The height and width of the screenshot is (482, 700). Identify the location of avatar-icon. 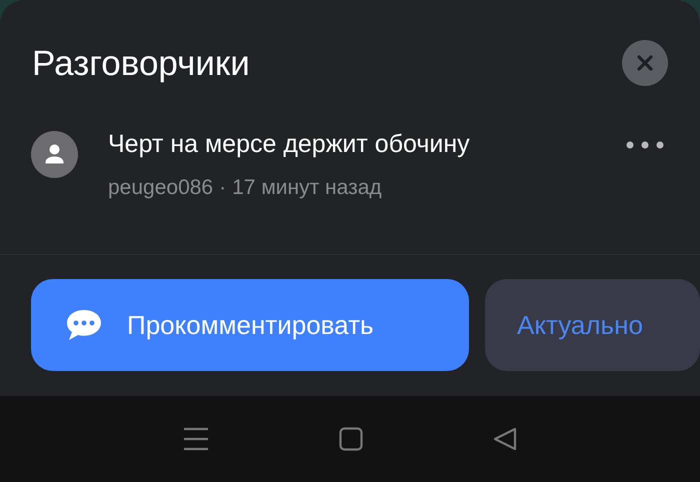
(54, 154).